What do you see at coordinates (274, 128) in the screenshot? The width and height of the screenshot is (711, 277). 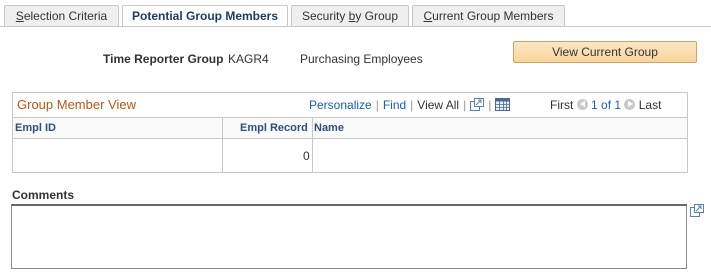 I see `column-header-empl-record: Empl Record` at bounding box center [274, 128].